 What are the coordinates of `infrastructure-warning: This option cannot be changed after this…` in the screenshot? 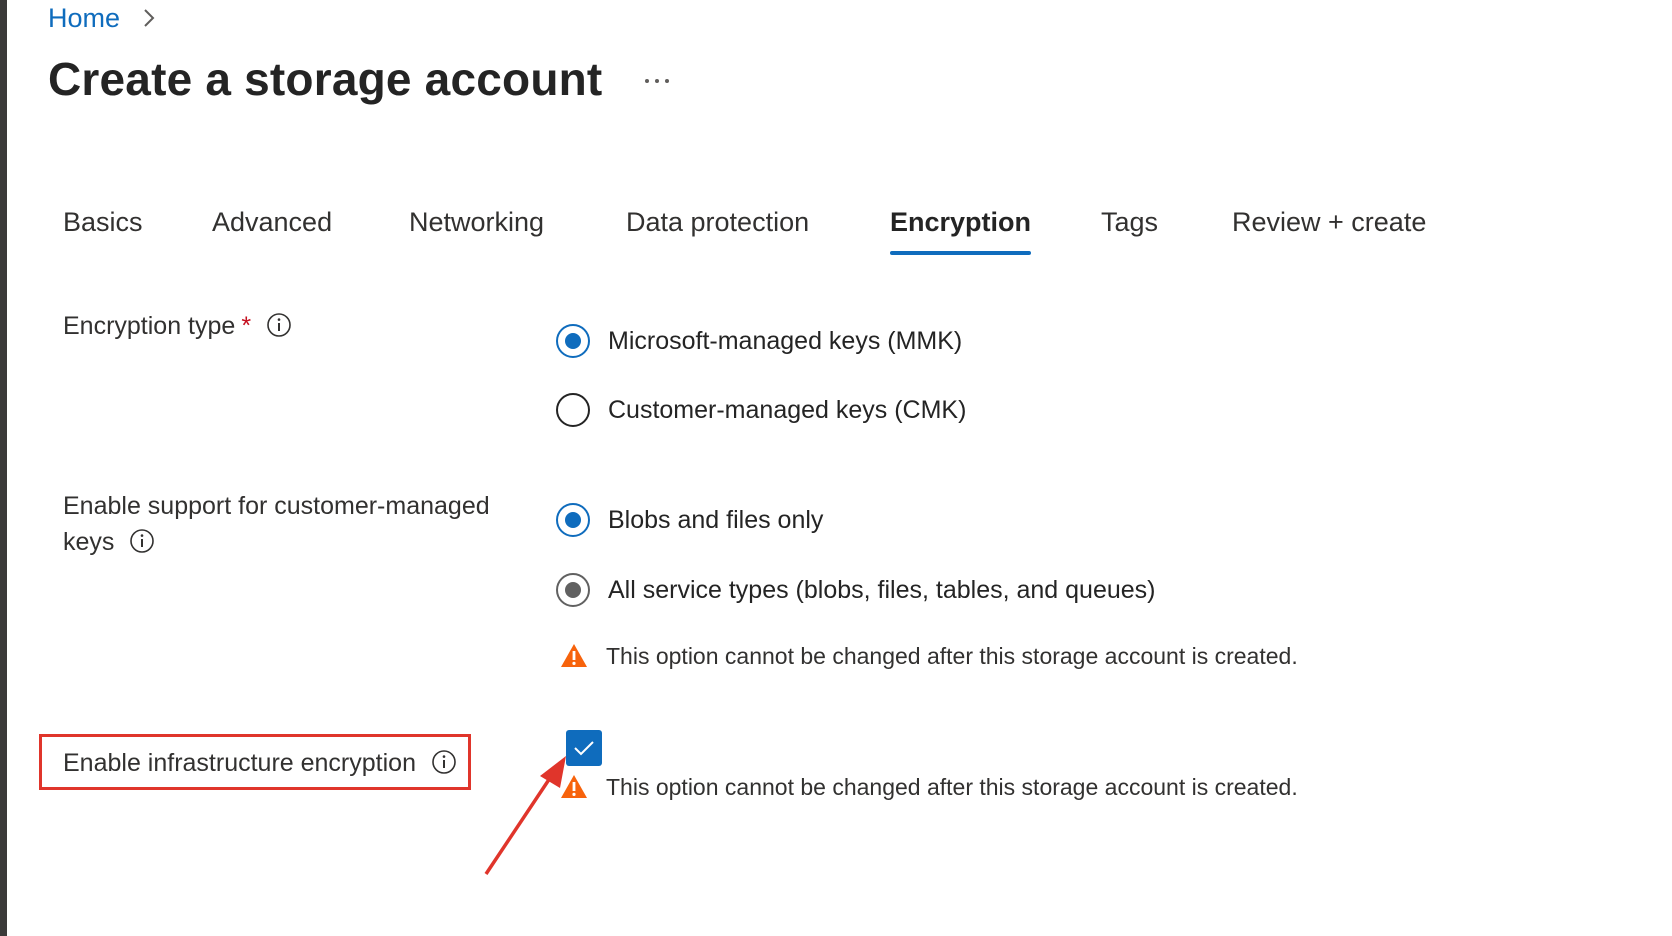 It's located at (929, 787).